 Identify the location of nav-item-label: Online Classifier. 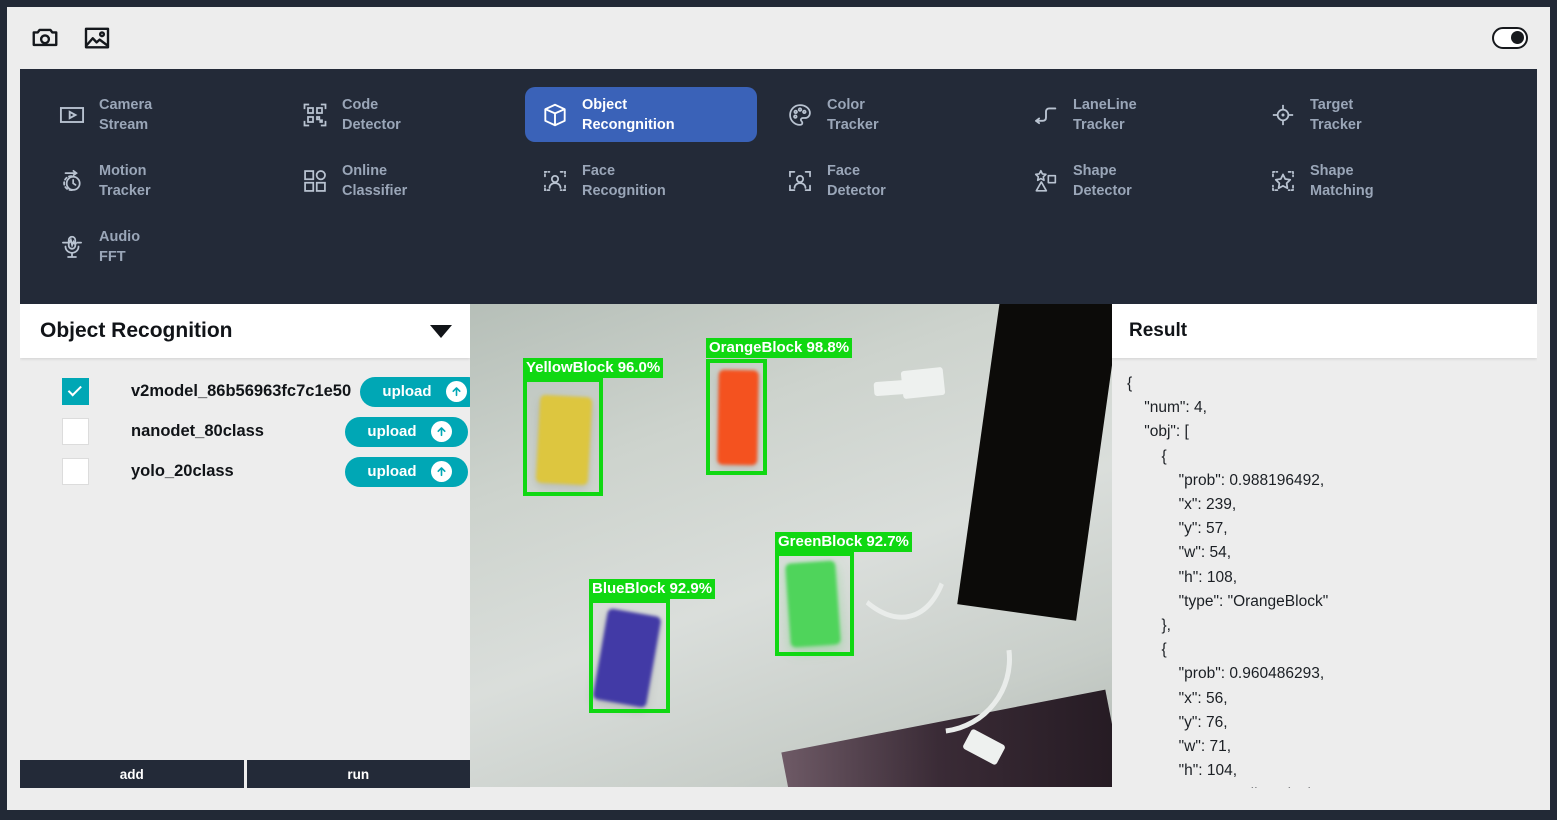
(375, 180).